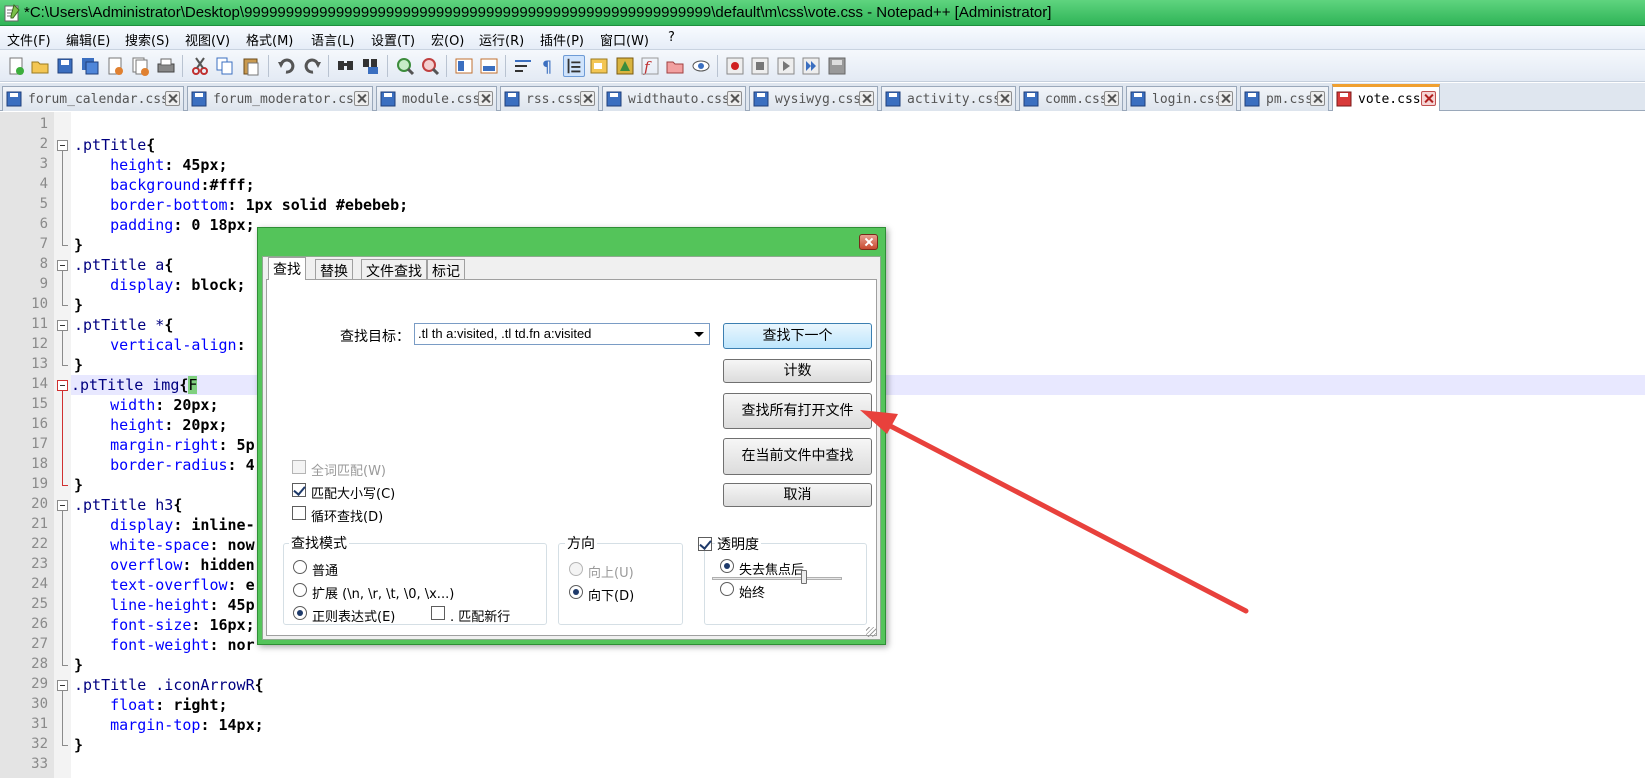 The width and height of the screenshot is (1645, 778). Describe the element at coordinates (225, 66) in the screenshot. I see `copy-icon` at that location.